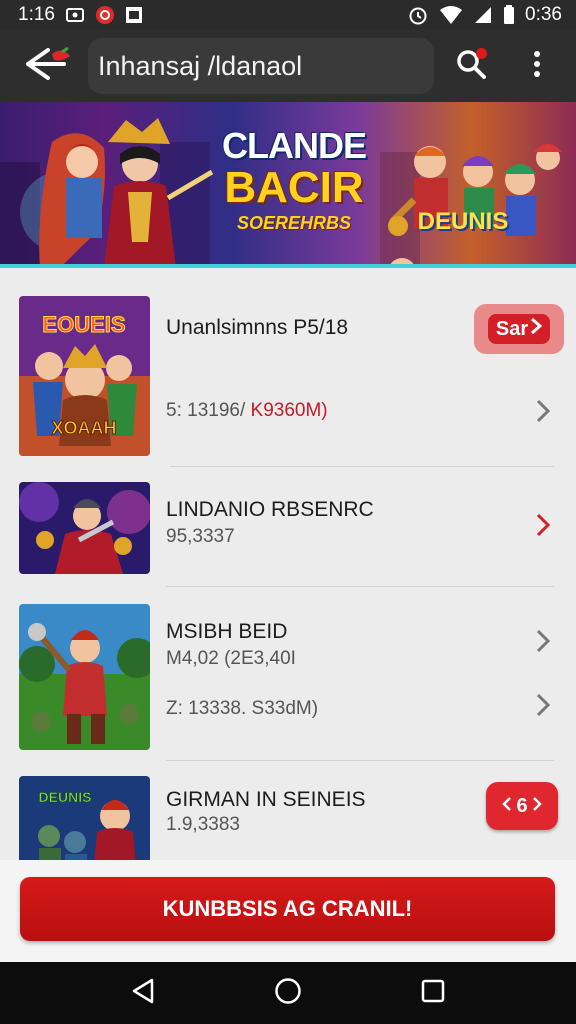 The height and width of the screenshot is (1024, 576). What do you see at coordinates (512, 328) in the screenshot?
I see `item-action-label: Sar` at bounding box center [512, 328].